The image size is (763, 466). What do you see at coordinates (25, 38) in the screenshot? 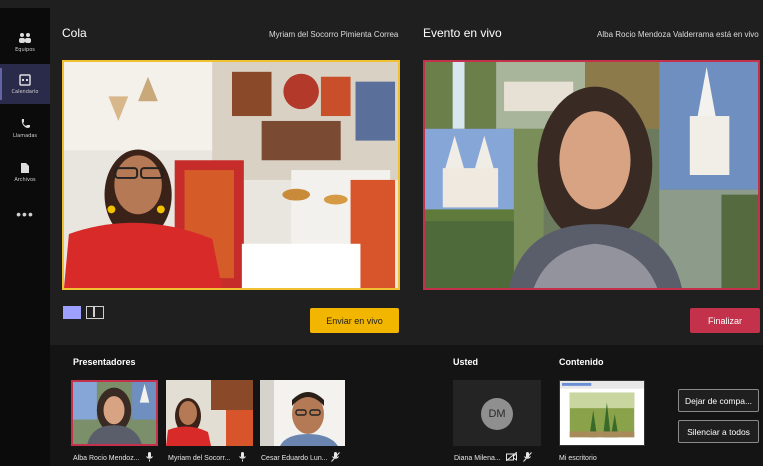
I see `teams-icon` at bounding box center [25, 38].